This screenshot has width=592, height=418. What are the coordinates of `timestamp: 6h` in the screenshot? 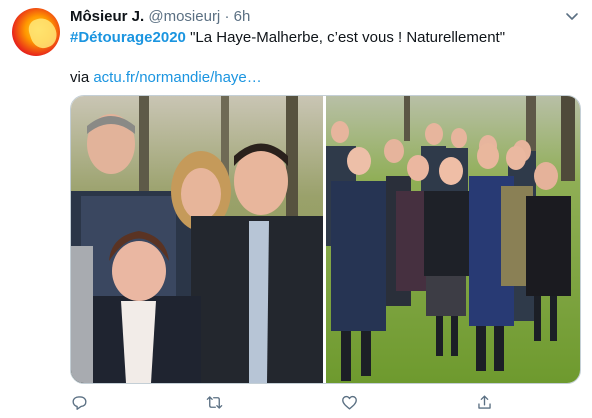 It's located at (242, 16).